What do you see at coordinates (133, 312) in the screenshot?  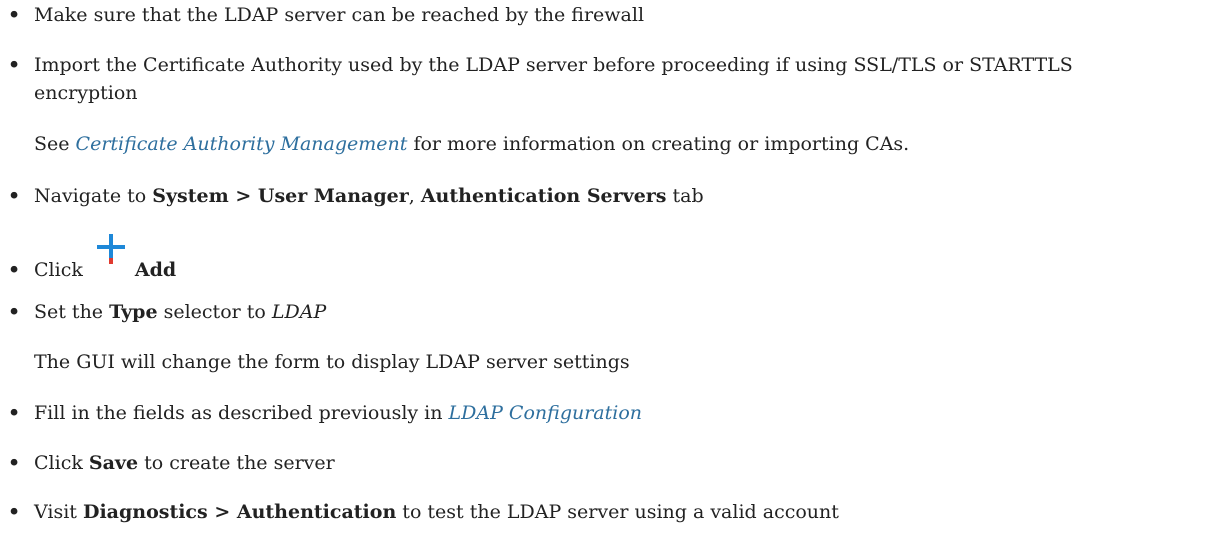 I see `field-name: Type` at bounding box center [133, 312].